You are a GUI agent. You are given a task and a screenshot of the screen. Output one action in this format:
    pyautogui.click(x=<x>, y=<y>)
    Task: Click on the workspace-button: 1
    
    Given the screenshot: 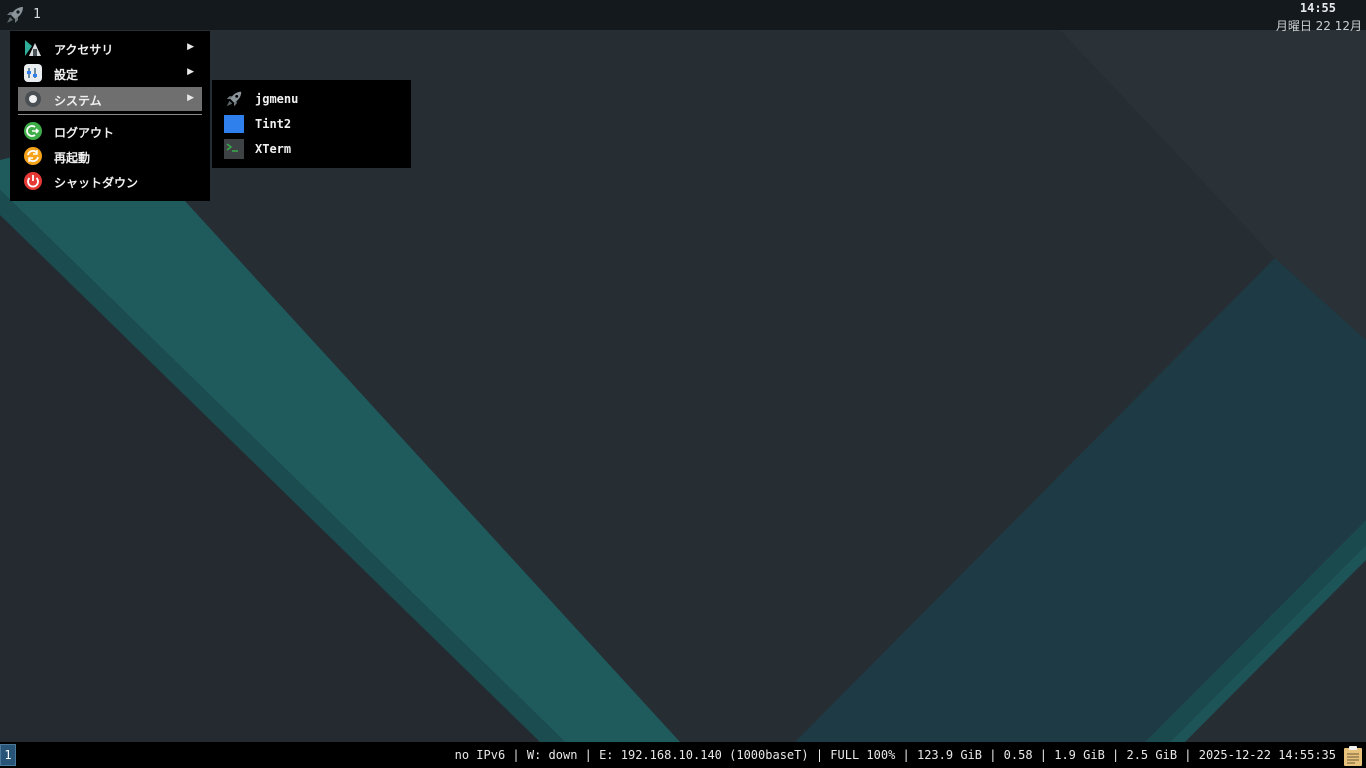 What is the action you would take?
    pyautogui.click(x=8, y=755)
    